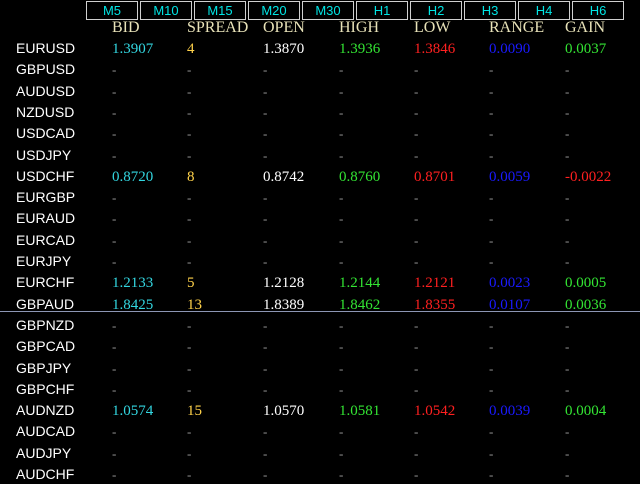 The width and height of the screenshot is (640, 484). What do you see at coordinates (45, 69) in the screenshot?
I see `symbol-gbpusd: GBPUSD` at bounding box center [45, 69].